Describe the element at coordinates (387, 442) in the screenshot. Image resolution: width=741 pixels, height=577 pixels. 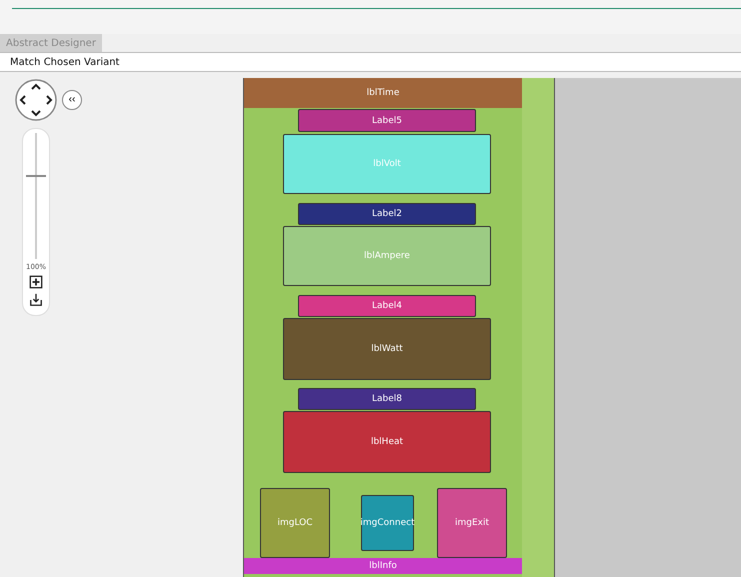
I see `form-control: lblHeat` at that location.